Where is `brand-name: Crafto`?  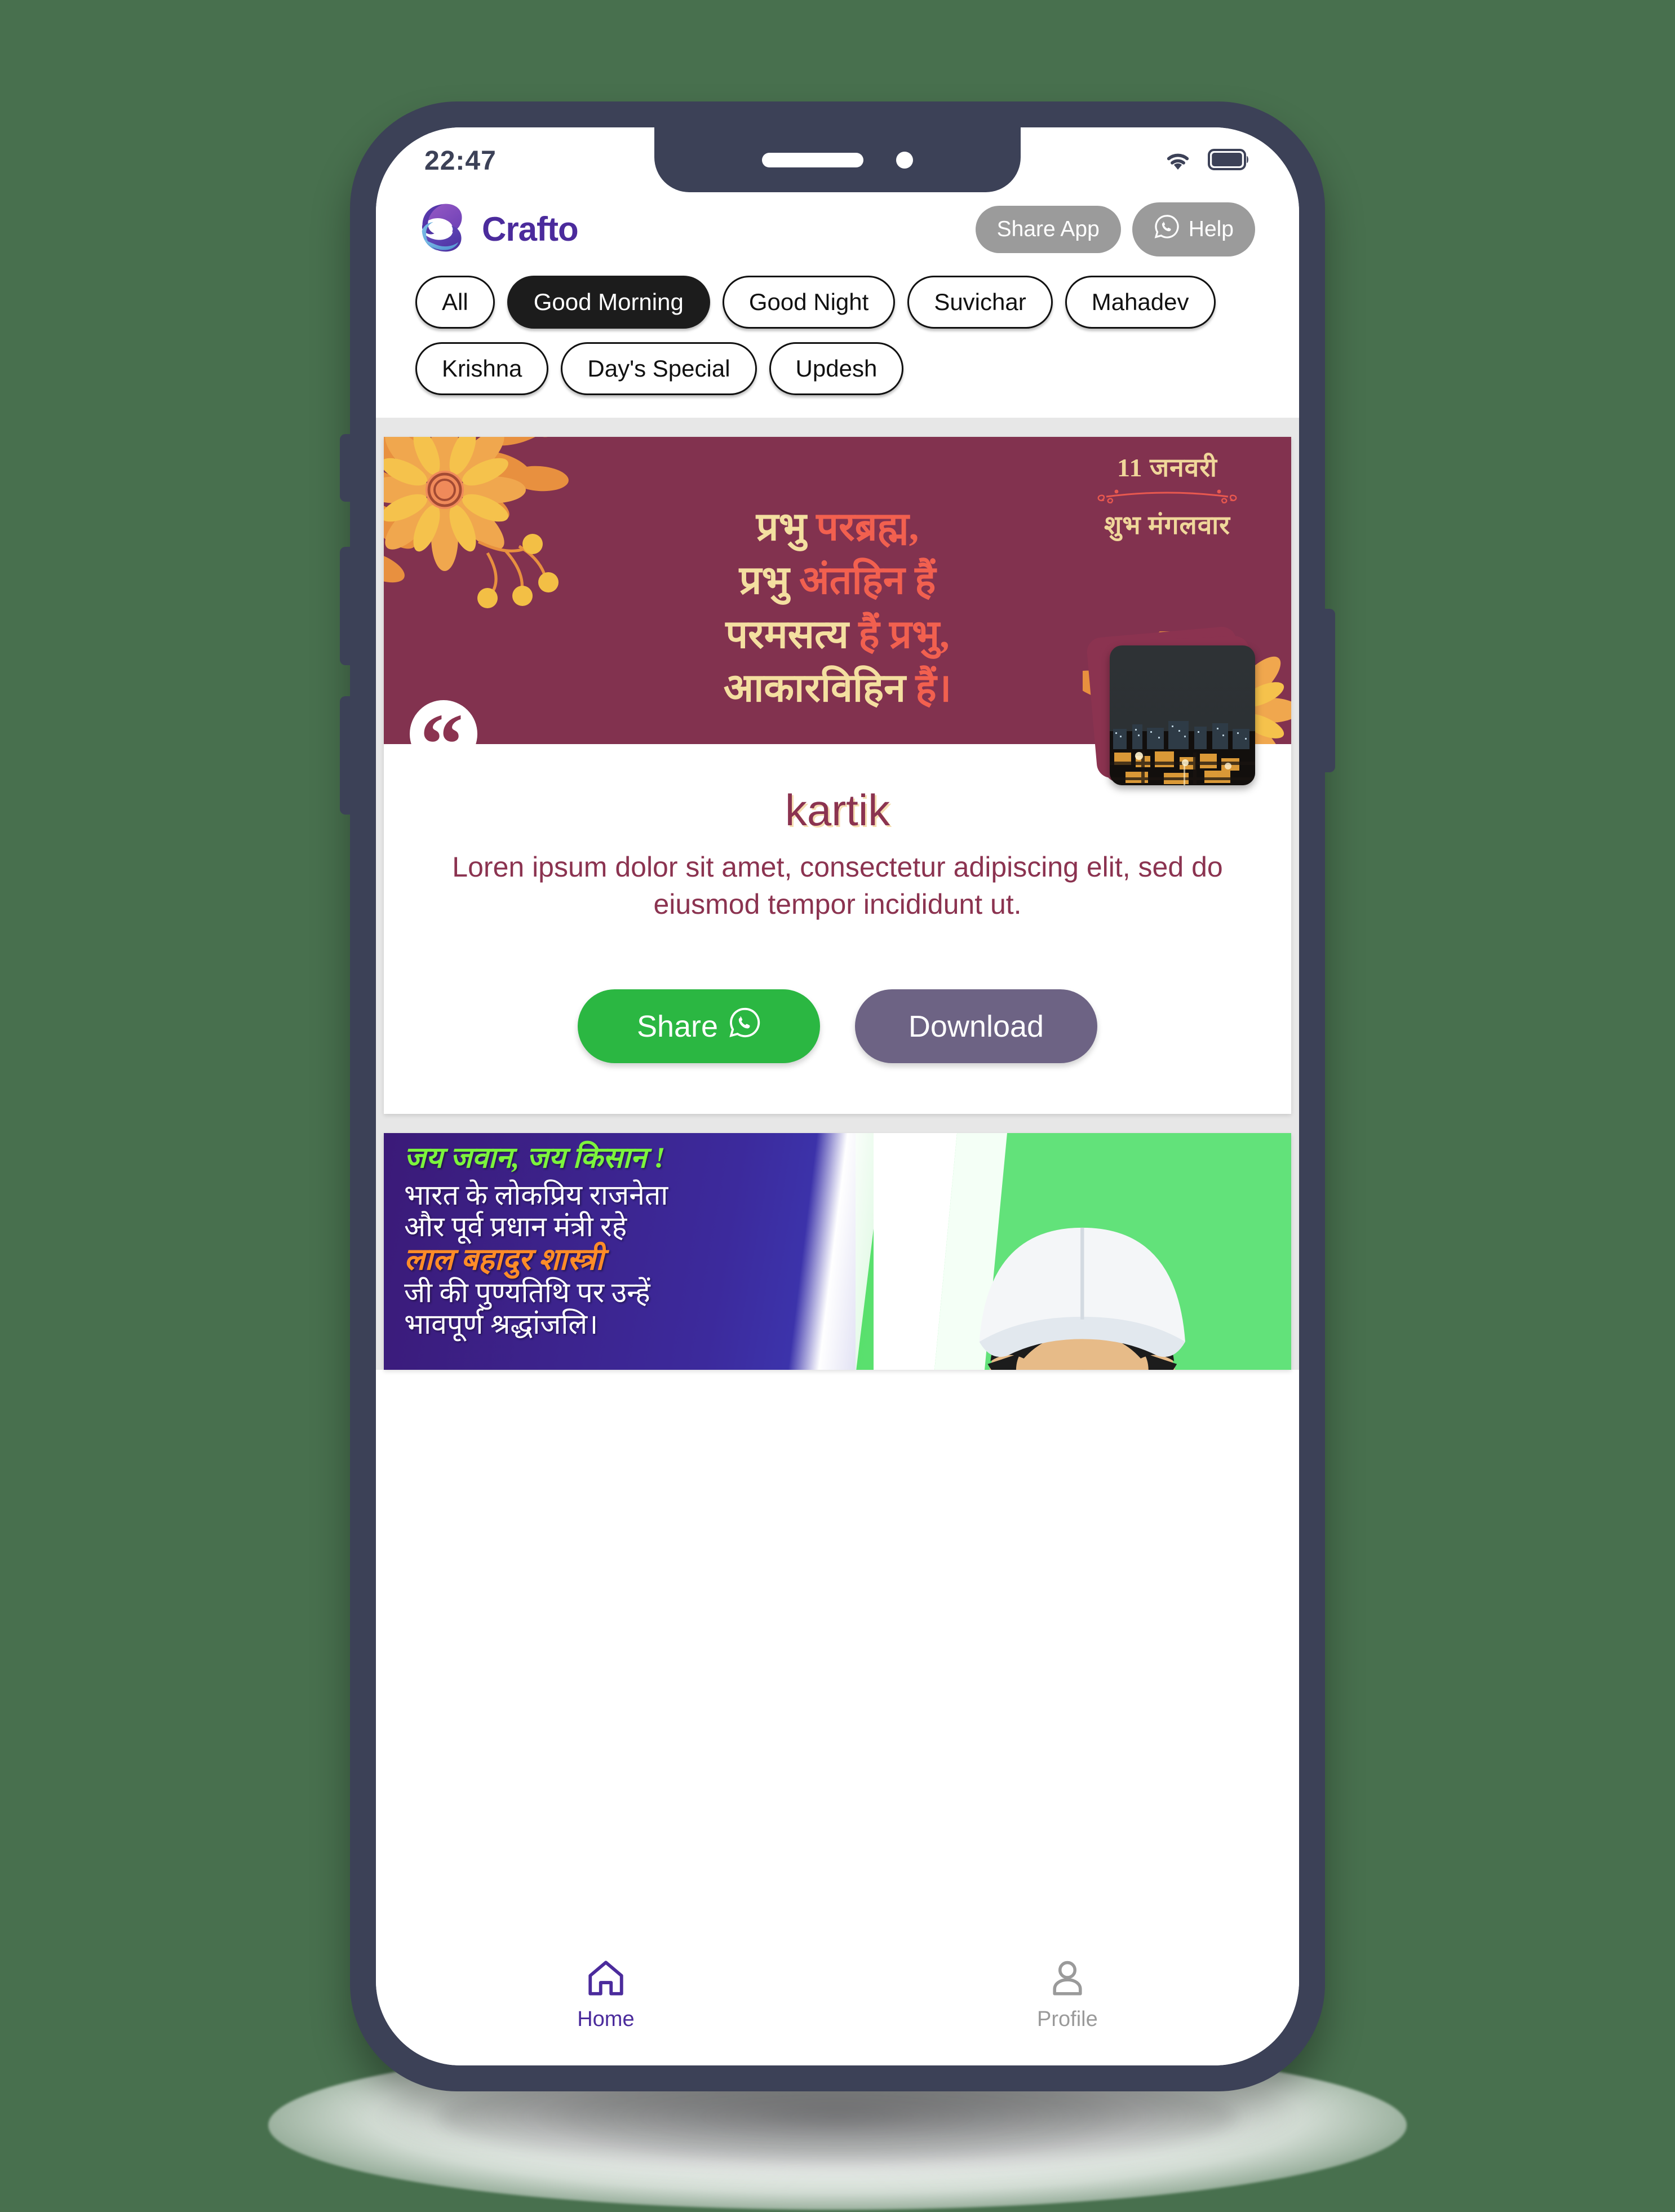
brand-name: Crafto is located at coordinates (530, 229).